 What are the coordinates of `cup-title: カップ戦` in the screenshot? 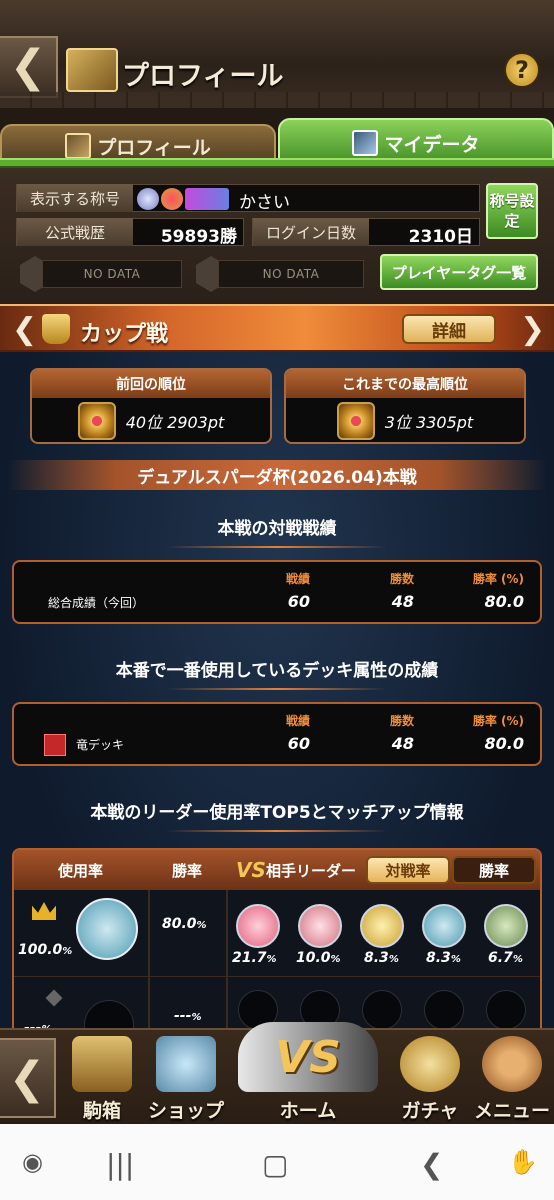 It's located at (124, 334).